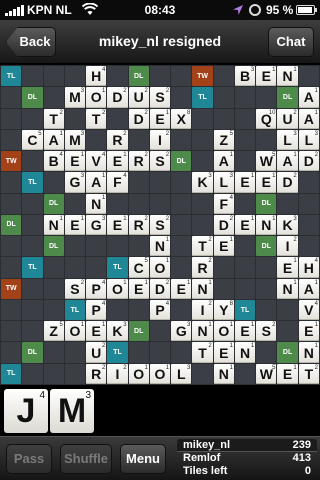 This screenshot has width=320, height=480. I want to click on chat-button: Chat, so click(291, 42).